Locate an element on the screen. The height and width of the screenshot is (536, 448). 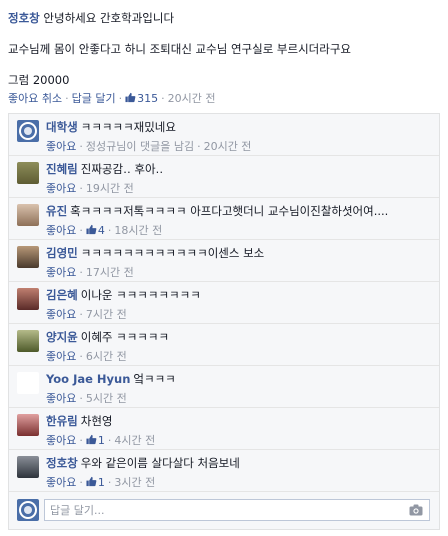
comment-text: ㅋㅋㅋㅋㅋ재밌네요 is located at coordinates (128, 127).